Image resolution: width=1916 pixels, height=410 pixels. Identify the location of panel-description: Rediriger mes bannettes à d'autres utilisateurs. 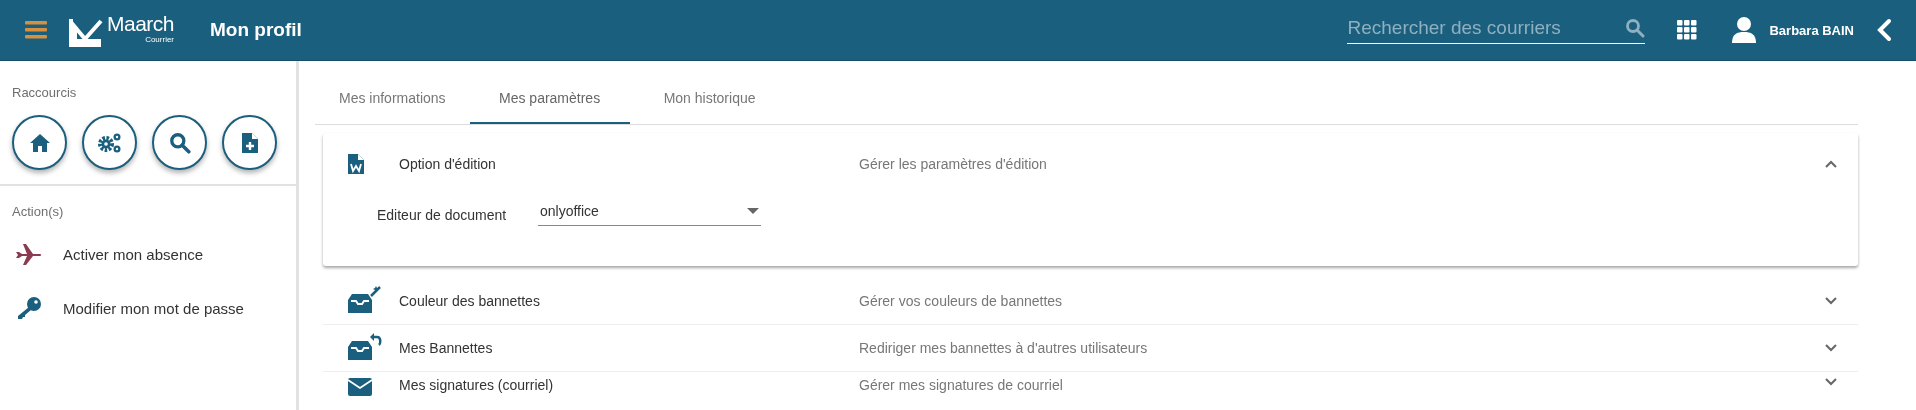
(1004, 348).